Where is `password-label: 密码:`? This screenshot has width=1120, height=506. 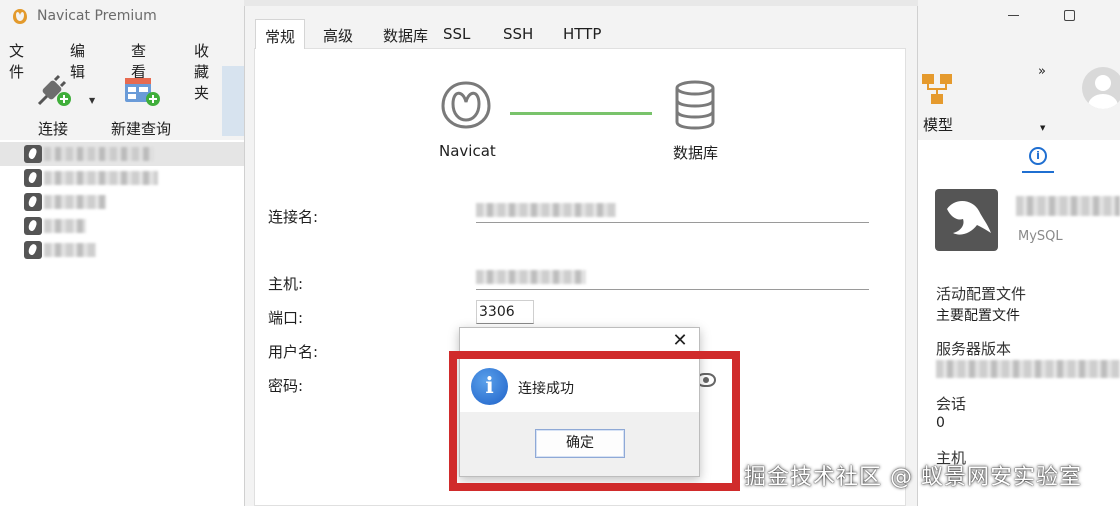 password-label: 密码: is located at coordinates (286, 386).